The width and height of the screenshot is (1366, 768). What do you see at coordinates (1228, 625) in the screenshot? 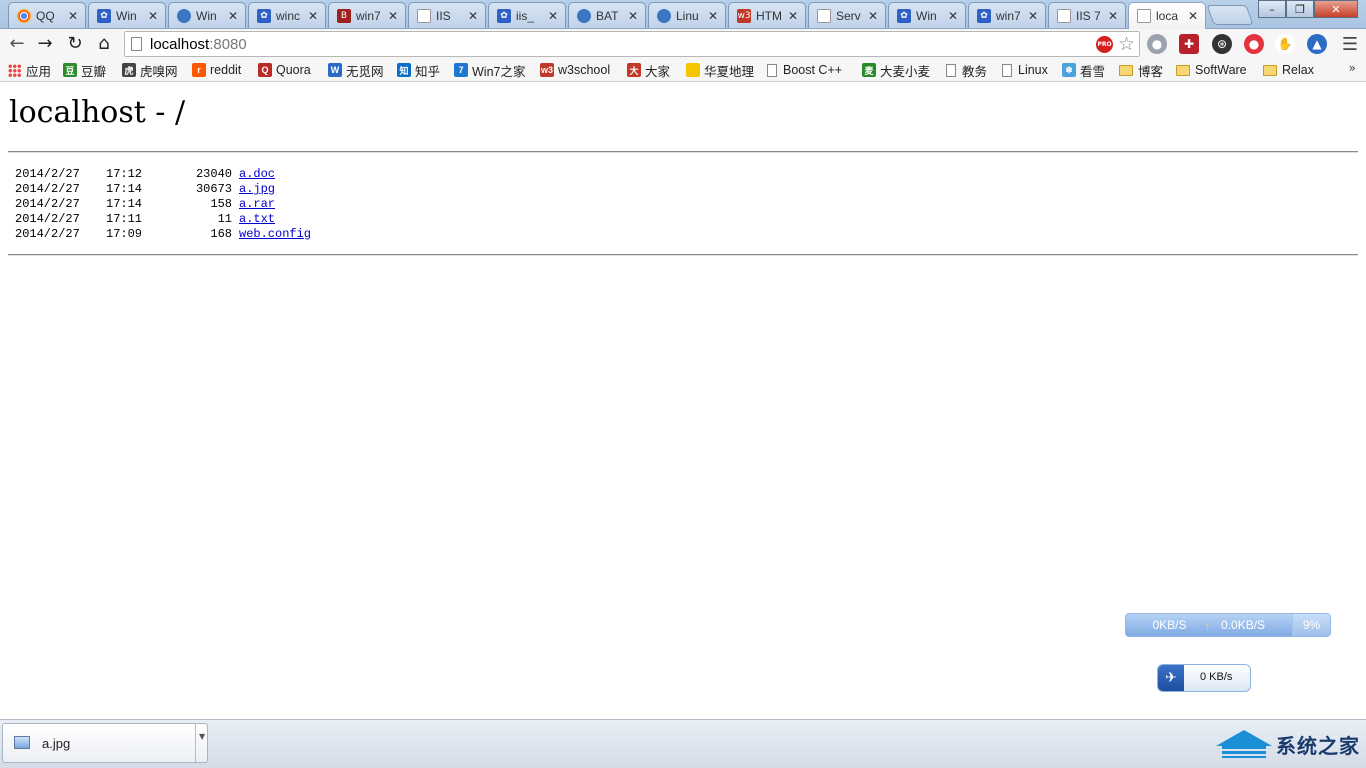
I see `net-speed-widget: ↓ 0KB/S ↑ 0.0KB/S 9%` at bounding box center [1228, 625].